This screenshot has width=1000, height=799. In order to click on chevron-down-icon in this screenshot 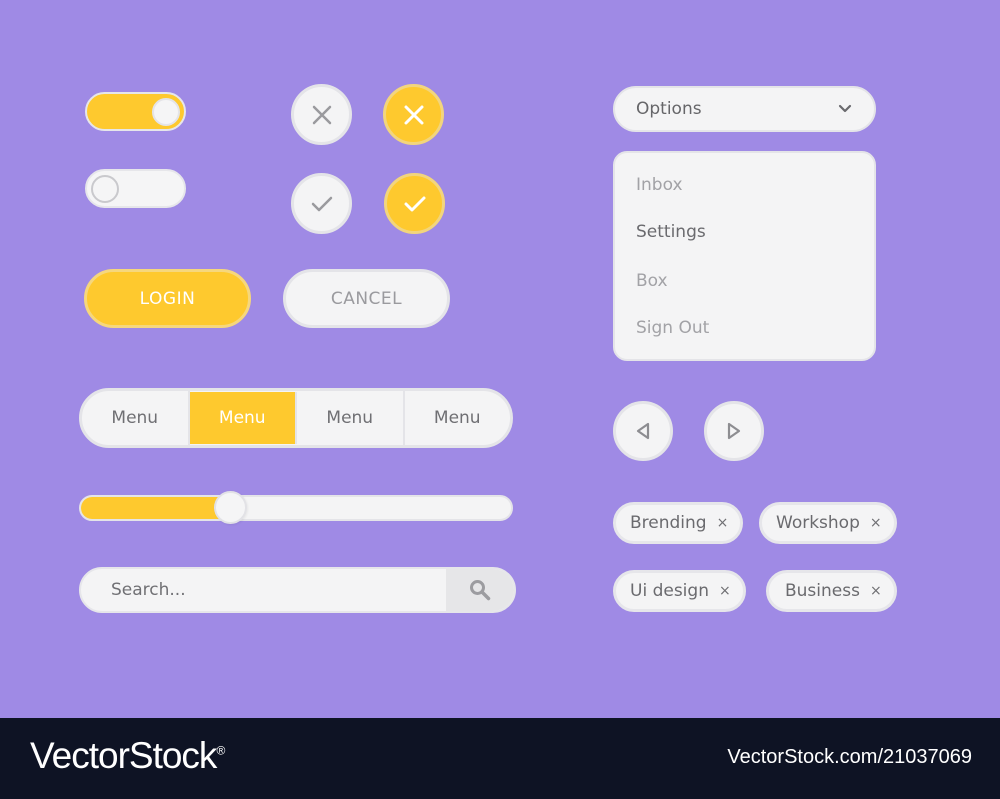, I will do `click(845, 108)`.